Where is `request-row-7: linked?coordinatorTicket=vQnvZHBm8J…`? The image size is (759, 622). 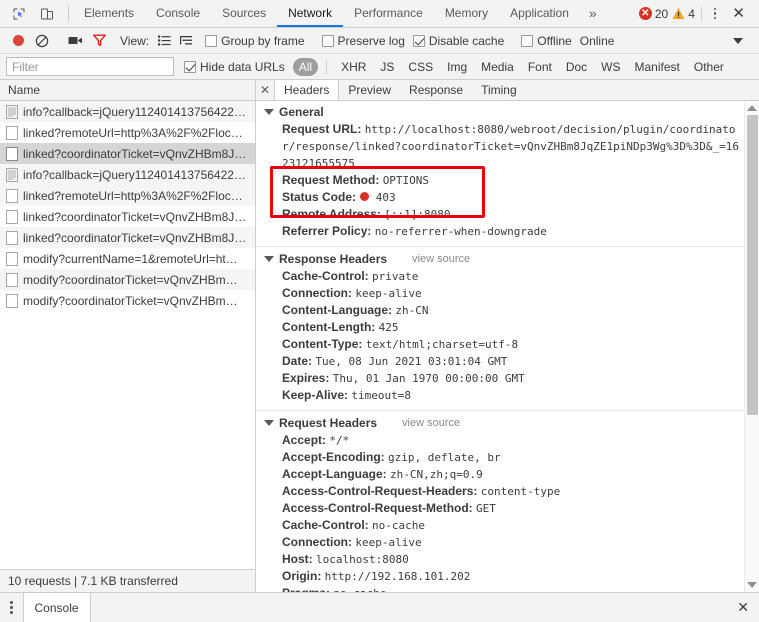 request-row-7: linked?coordinatorTicket=vQnvZHBm8J… is located at coordinates (127, 237).